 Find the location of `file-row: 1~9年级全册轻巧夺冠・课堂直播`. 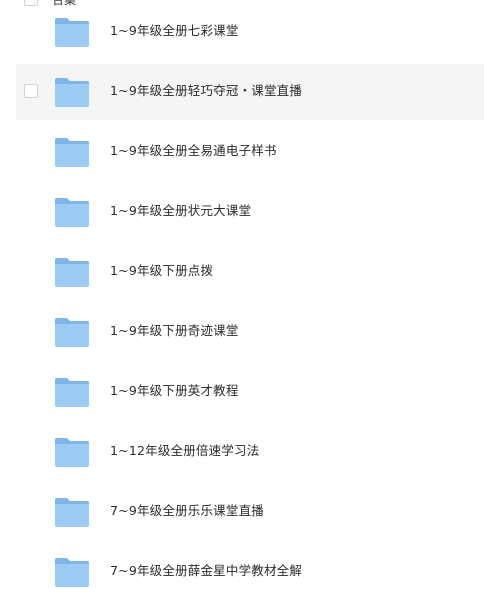

file-row: 1~9年级全册轻巧夺冠・课堂直播 is located at coordinates (250, 92).